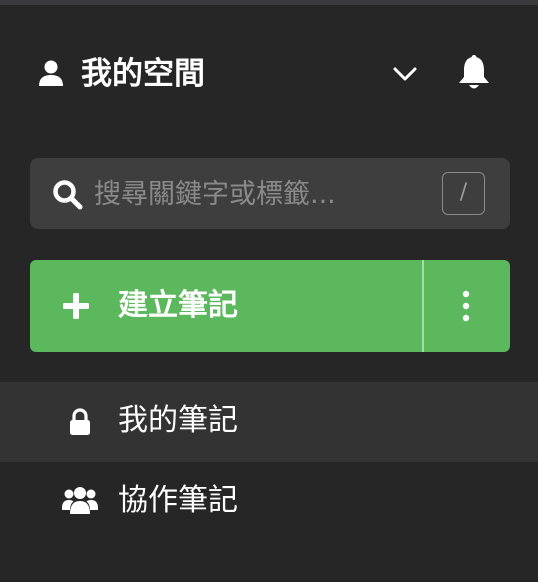 Image resolution: width=538 pixels, height=582 pixels. Describe the element at coordinates (178, 305) in the screenshot. I see `create-note-label: 建立筆記` at that location.